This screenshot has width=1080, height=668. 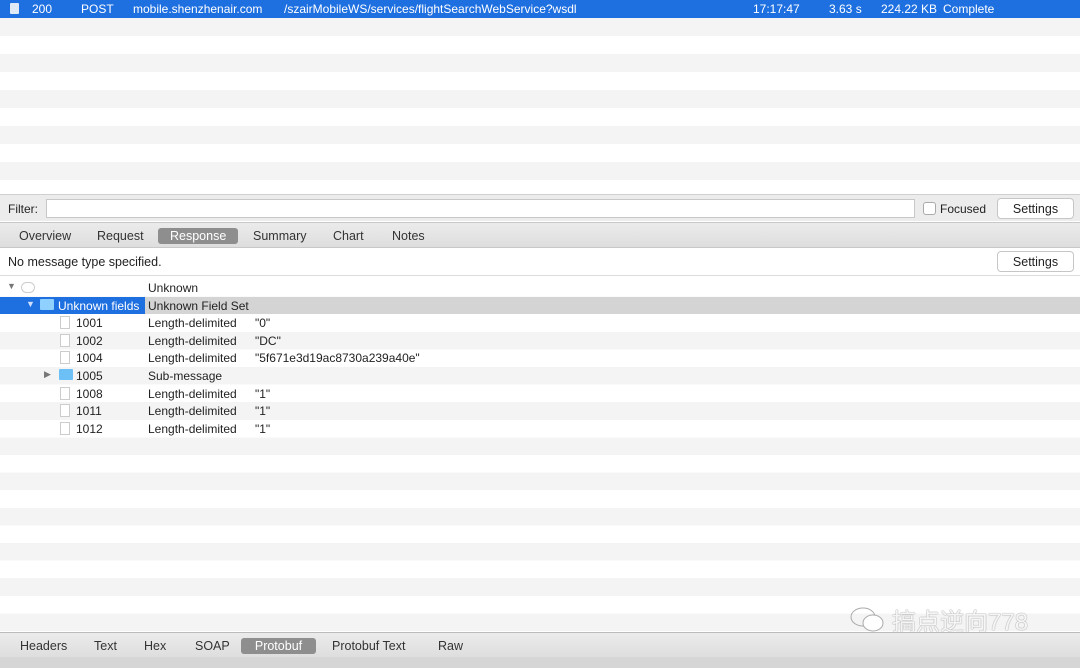 I want to click on field-value: "0", so click(x=263, y=323).